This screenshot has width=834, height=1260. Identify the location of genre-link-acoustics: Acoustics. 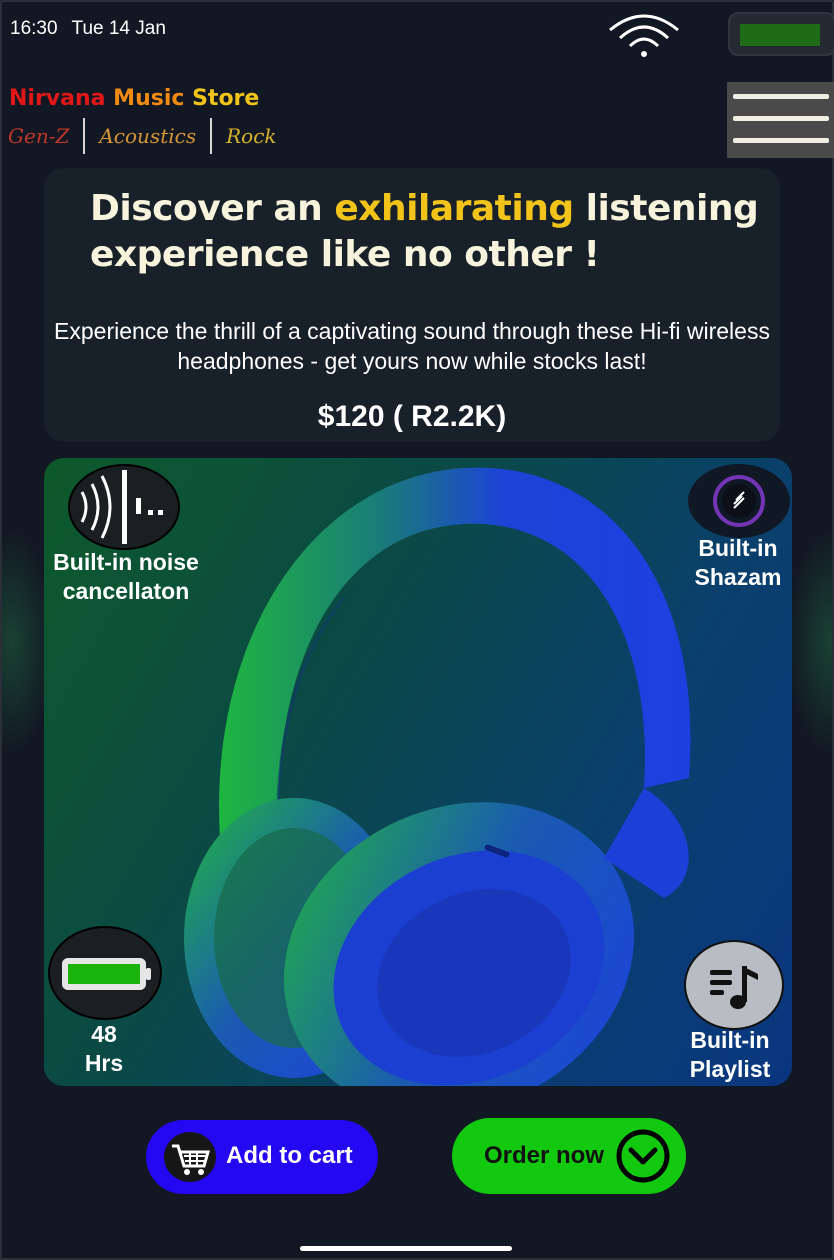
(147, 136).